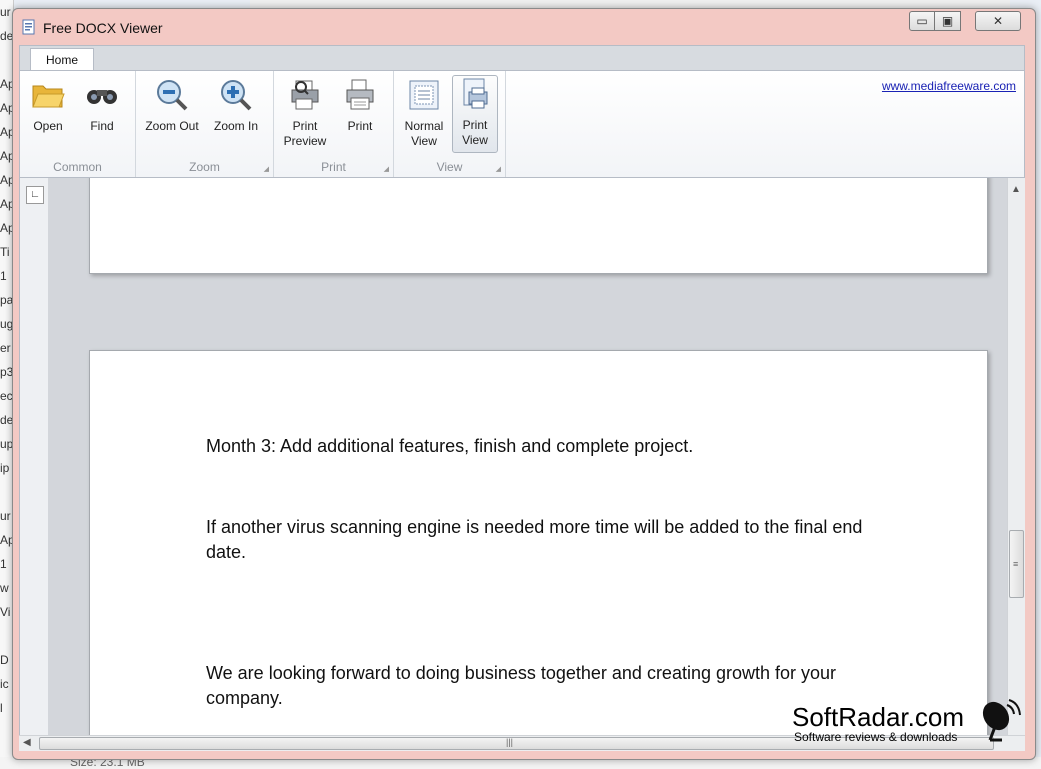 The width and height of the screenshot is (1041, 769). What do you see at coordinates (524, 27) in the screenshot?
I see `title-bar: Free DOCX Viewer ▭ ▣ ✕` at bounding box center [524, 27].